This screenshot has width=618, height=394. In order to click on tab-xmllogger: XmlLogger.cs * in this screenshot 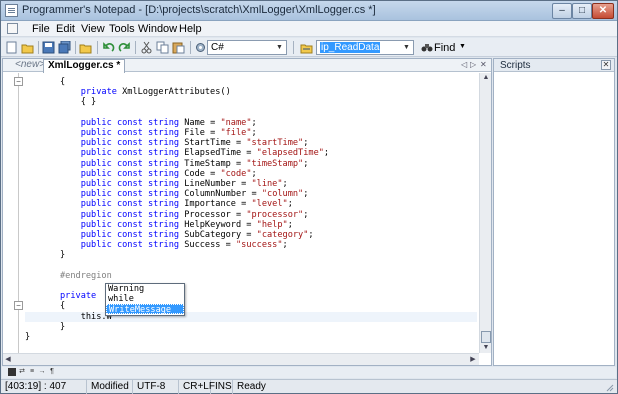, I will do `click(84, 66)`.